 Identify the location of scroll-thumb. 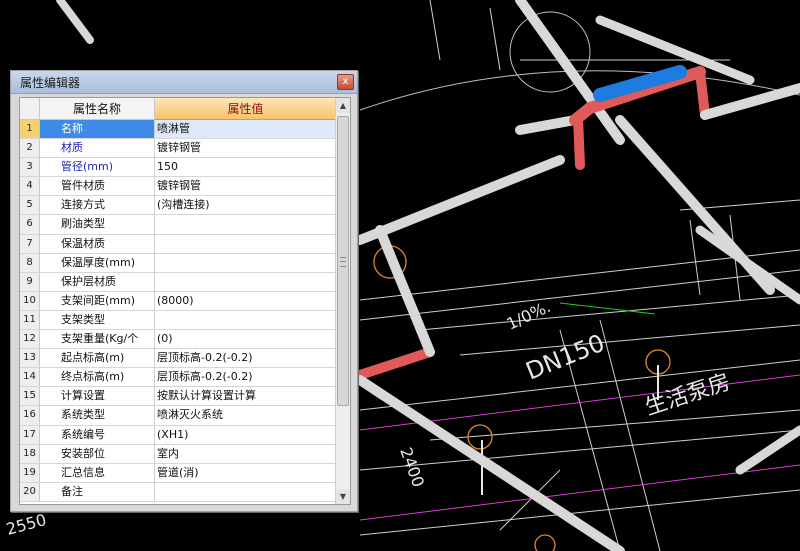
(343, 261).